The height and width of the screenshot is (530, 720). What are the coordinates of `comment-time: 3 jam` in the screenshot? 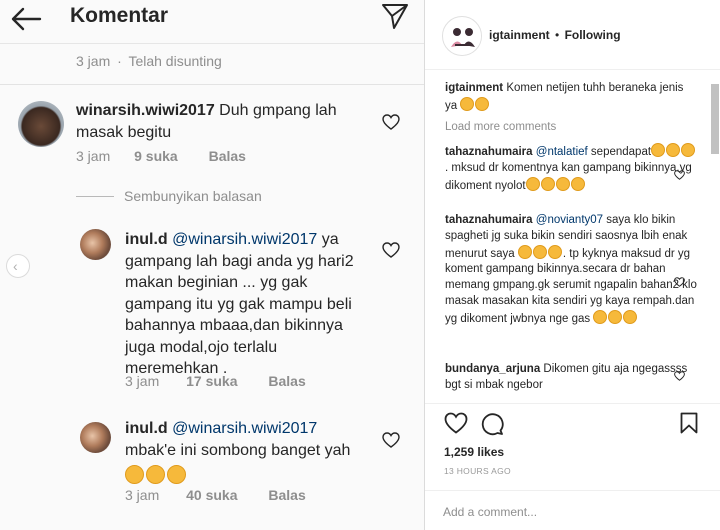 It's located at (93, 156).